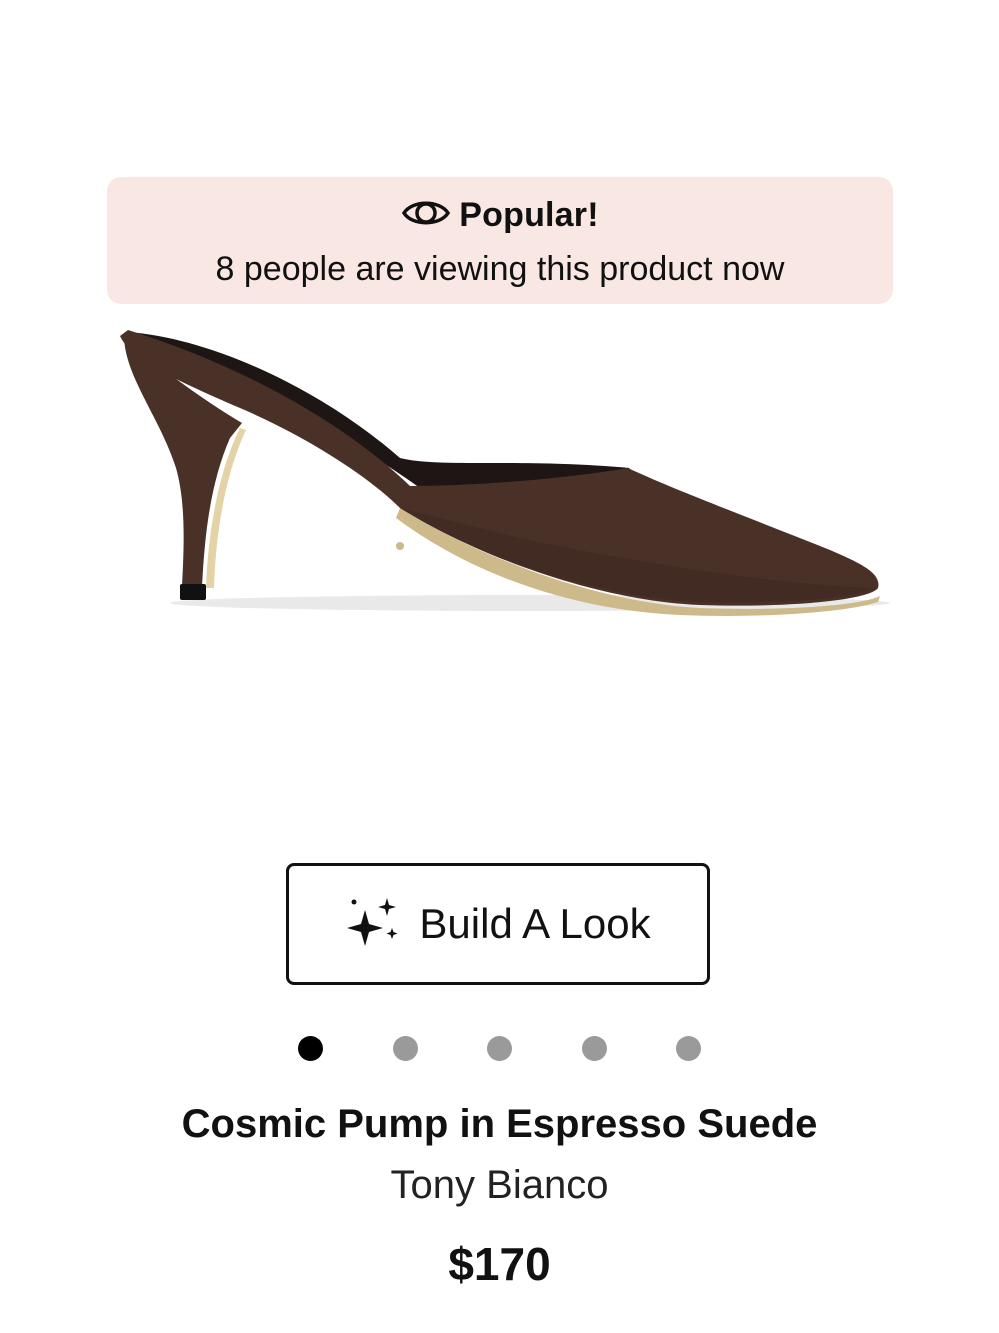 The height and width of the screenshot is (1333, 999). What do you see at coordinates (499, 1124) in the screenshot?
I see `product-title: Cosmic Pump in Espresso Suede` at bounding box center [499, 1124].